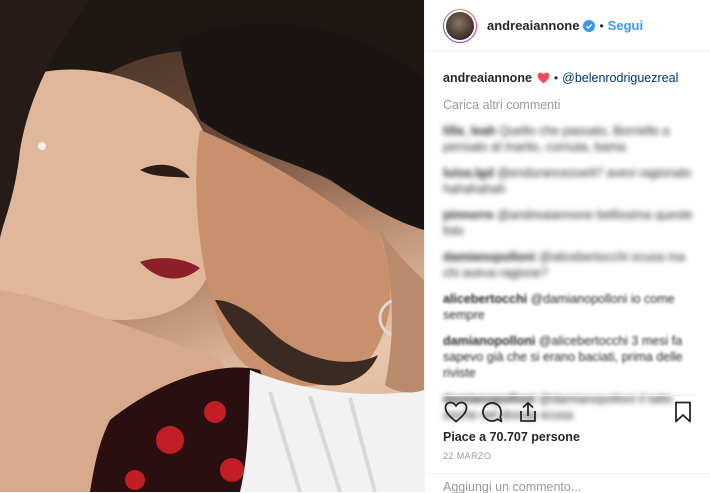  I want to click on post-date: 22 MARZO, so click(467, 456).